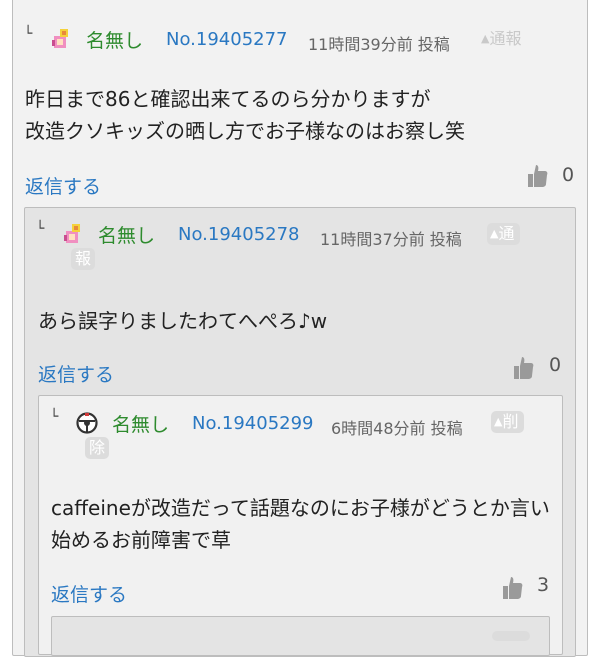 Image resolution: width=600 pixels, height=657 pixels. Describe the element at coordinates (391, 239) in the screenshot. I see `post-time: 11時間37分前 投稿` at that location.